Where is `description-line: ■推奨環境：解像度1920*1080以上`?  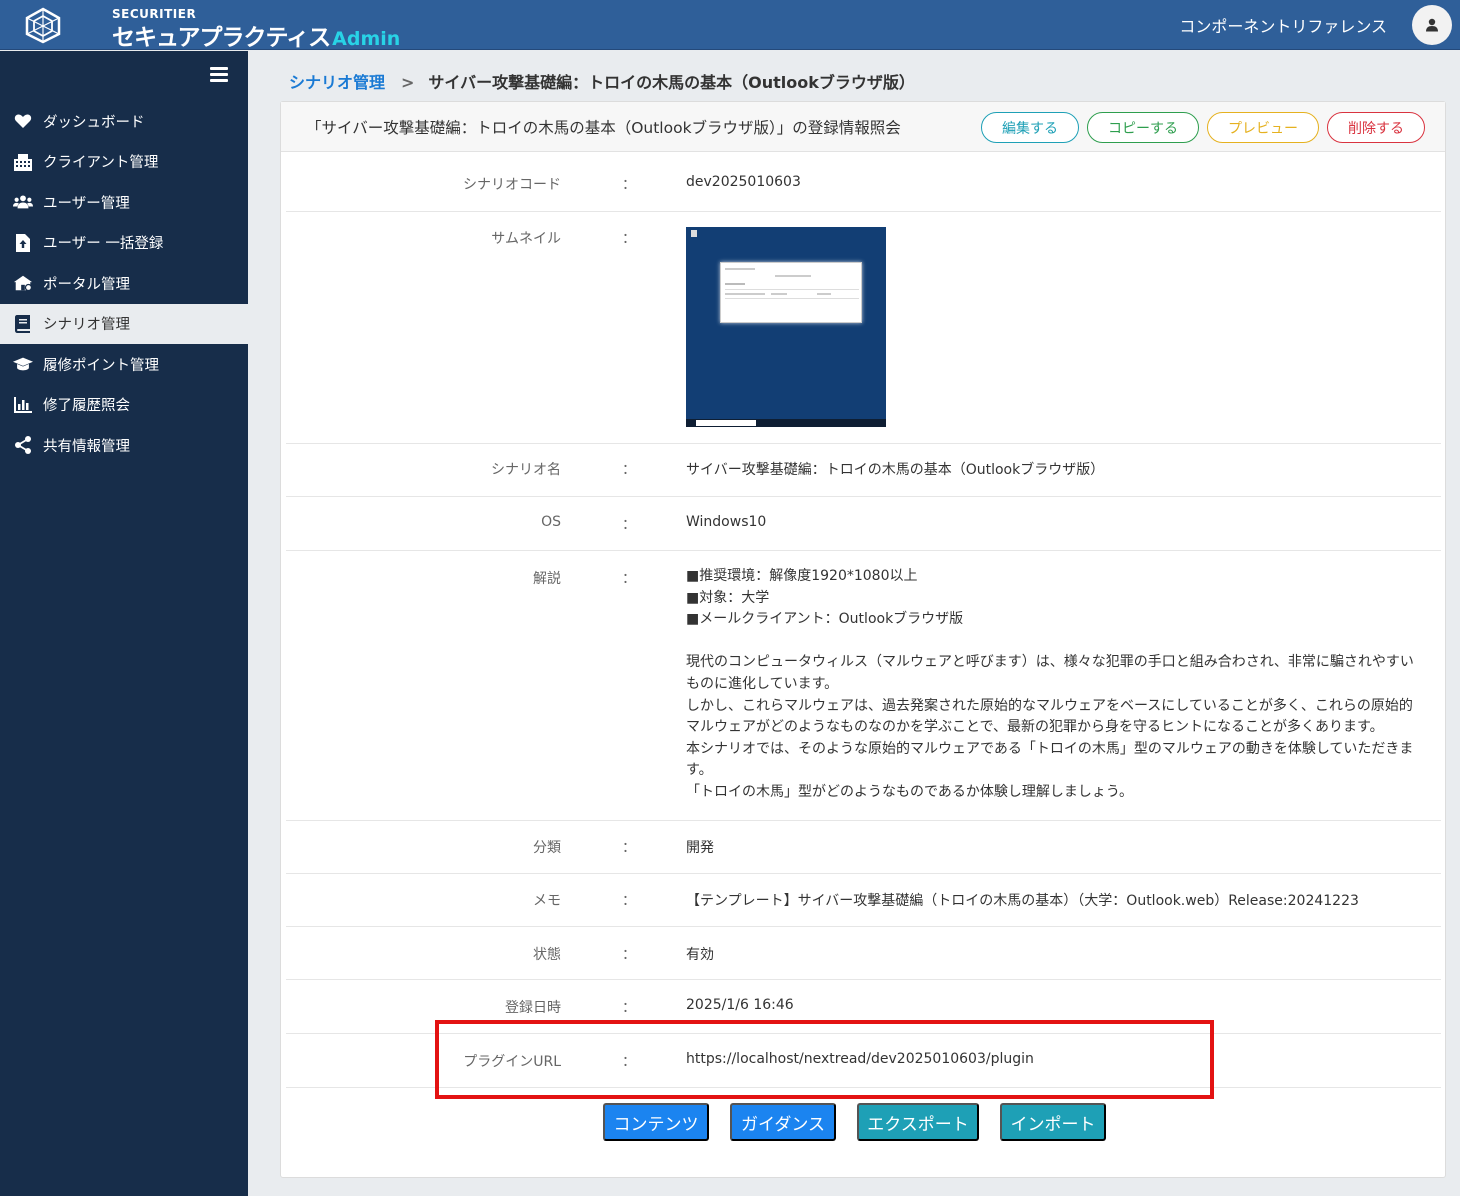
description-line: ■推奨環境：解像度1920*1080以上 is located at coordinates (802, 576).